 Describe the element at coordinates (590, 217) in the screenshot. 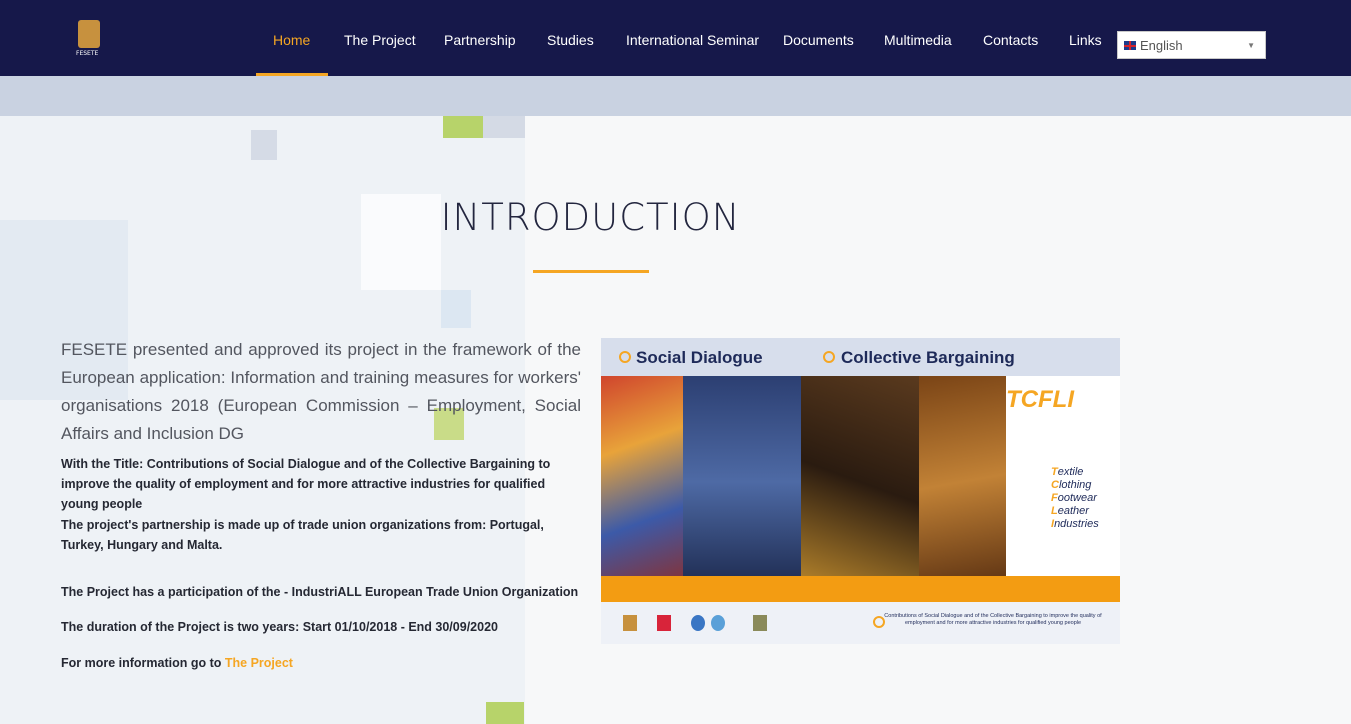

I see `page-title: INTRODUCTION` at that location.